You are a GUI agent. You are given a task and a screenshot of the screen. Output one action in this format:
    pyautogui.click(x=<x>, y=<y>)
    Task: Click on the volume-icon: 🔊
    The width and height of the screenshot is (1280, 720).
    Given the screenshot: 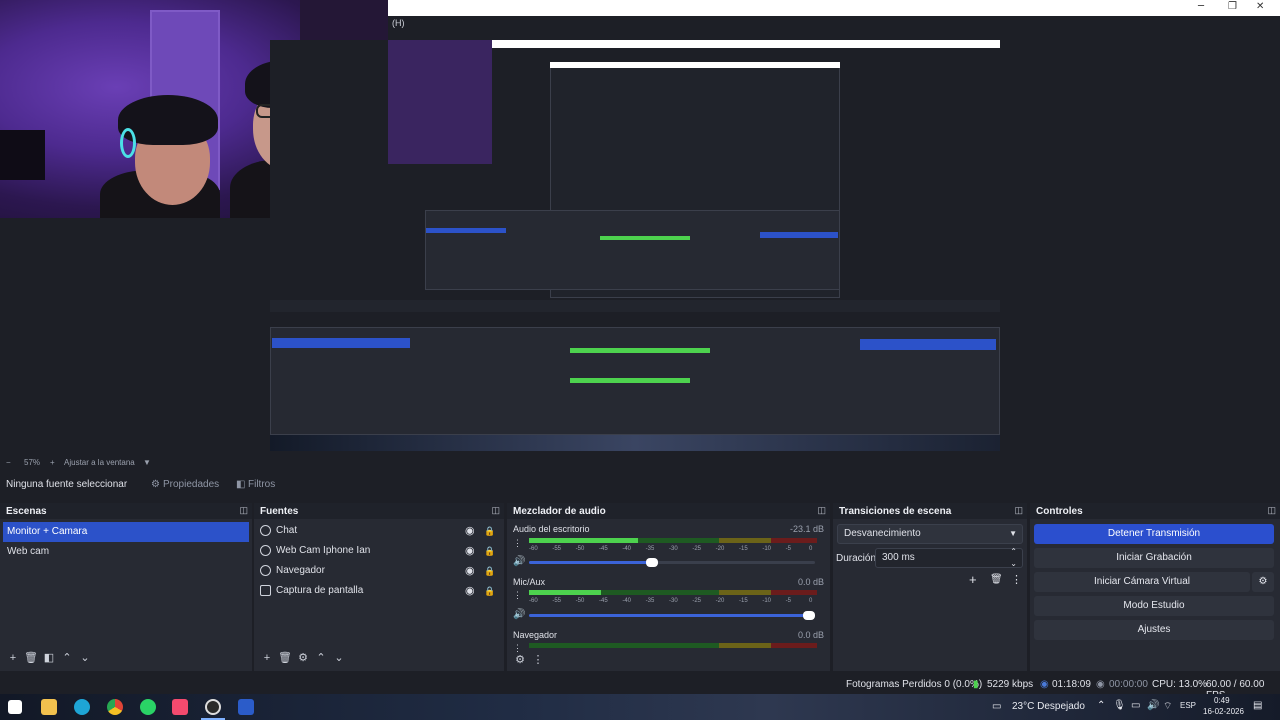 What is the action you would take?
    pyautogui.click(x=1153, y=705)
    